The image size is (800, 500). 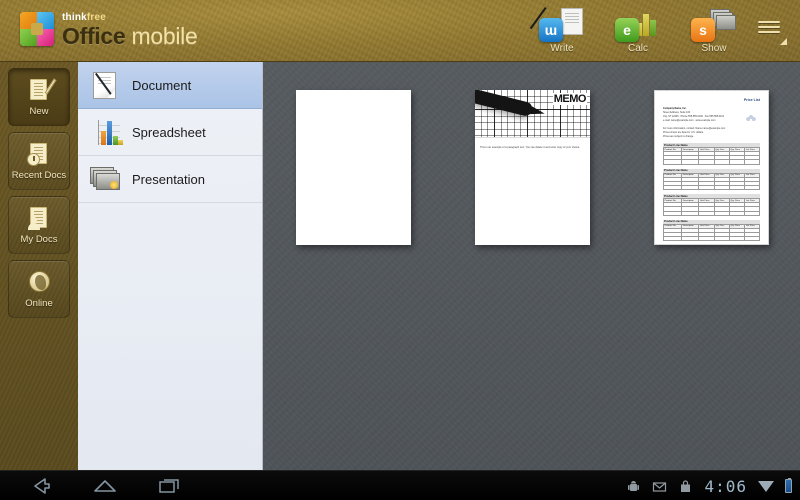 I want to click on write-icon: ɯ, so click(x=557, y=24).